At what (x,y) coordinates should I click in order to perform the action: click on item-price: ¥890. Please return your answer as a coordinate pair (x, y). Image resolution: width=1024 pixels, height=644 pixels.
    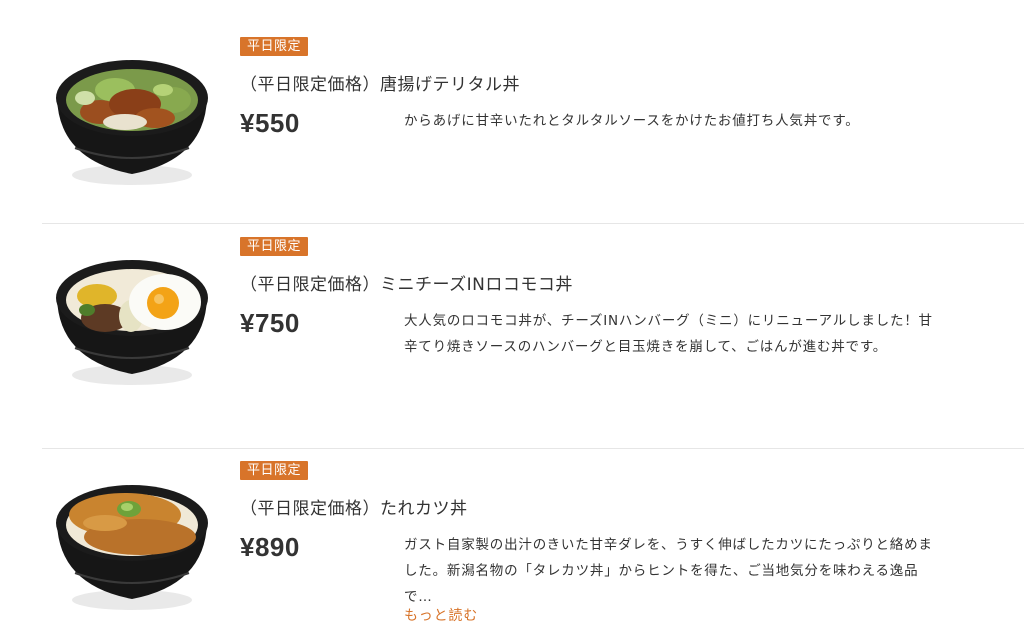
    Looking at the image, I should click on (270, 547).